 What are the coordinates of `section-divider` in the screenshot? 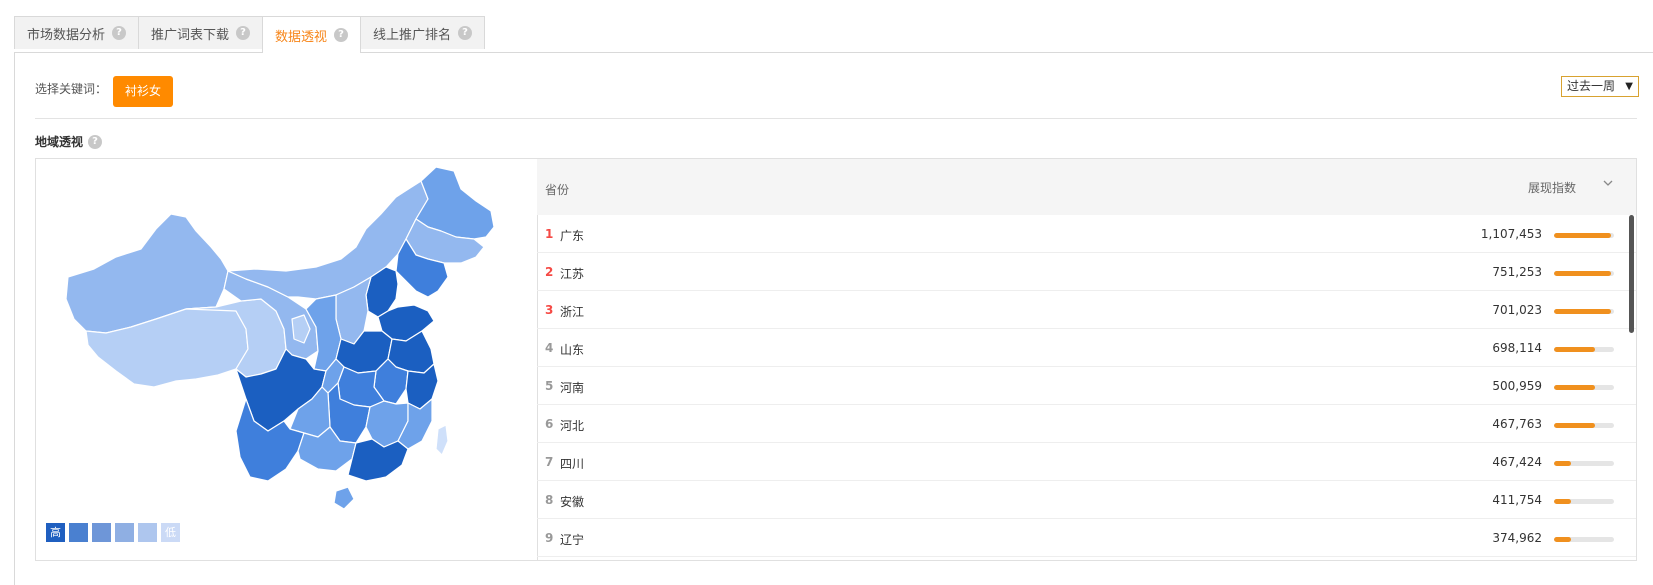 It's located at (836, 118).